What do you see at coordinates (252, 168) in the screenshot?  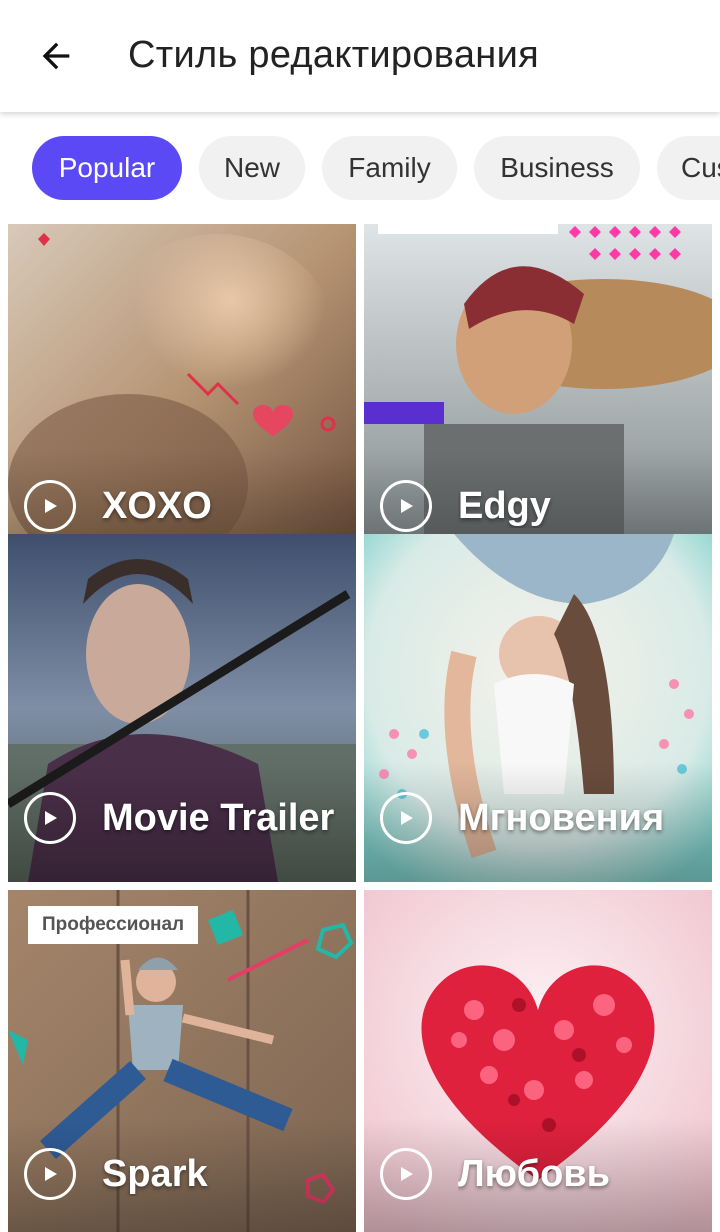 I see `chip-new: New` at bounding box center [252, 168].